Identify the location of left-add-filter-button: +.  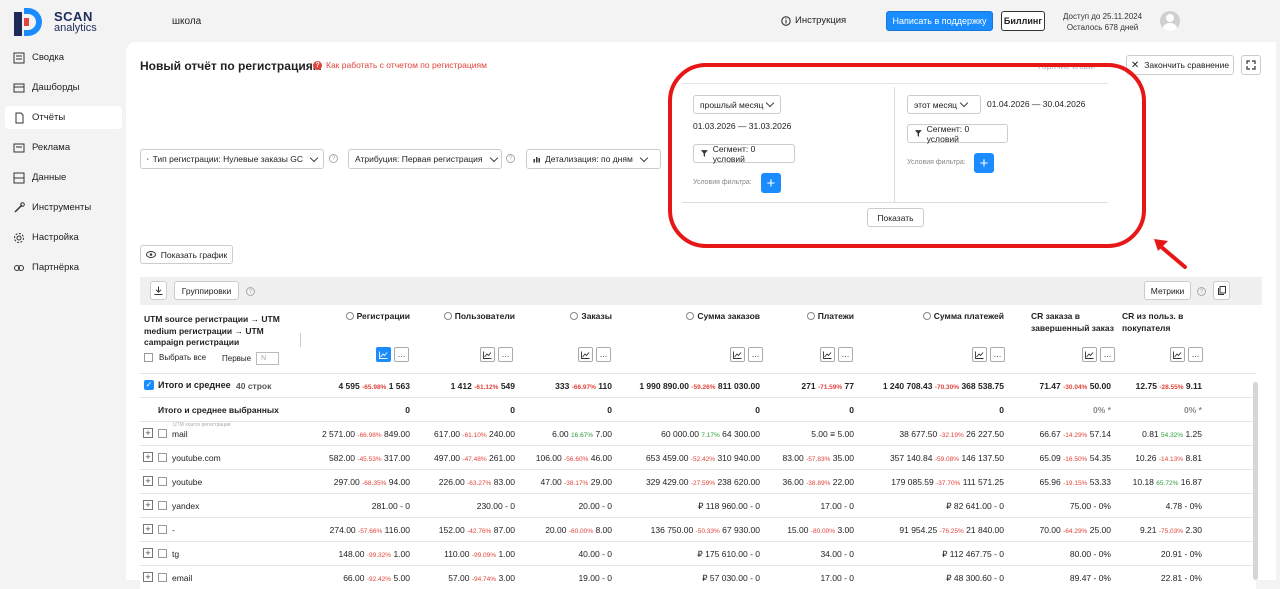
(771, 183).